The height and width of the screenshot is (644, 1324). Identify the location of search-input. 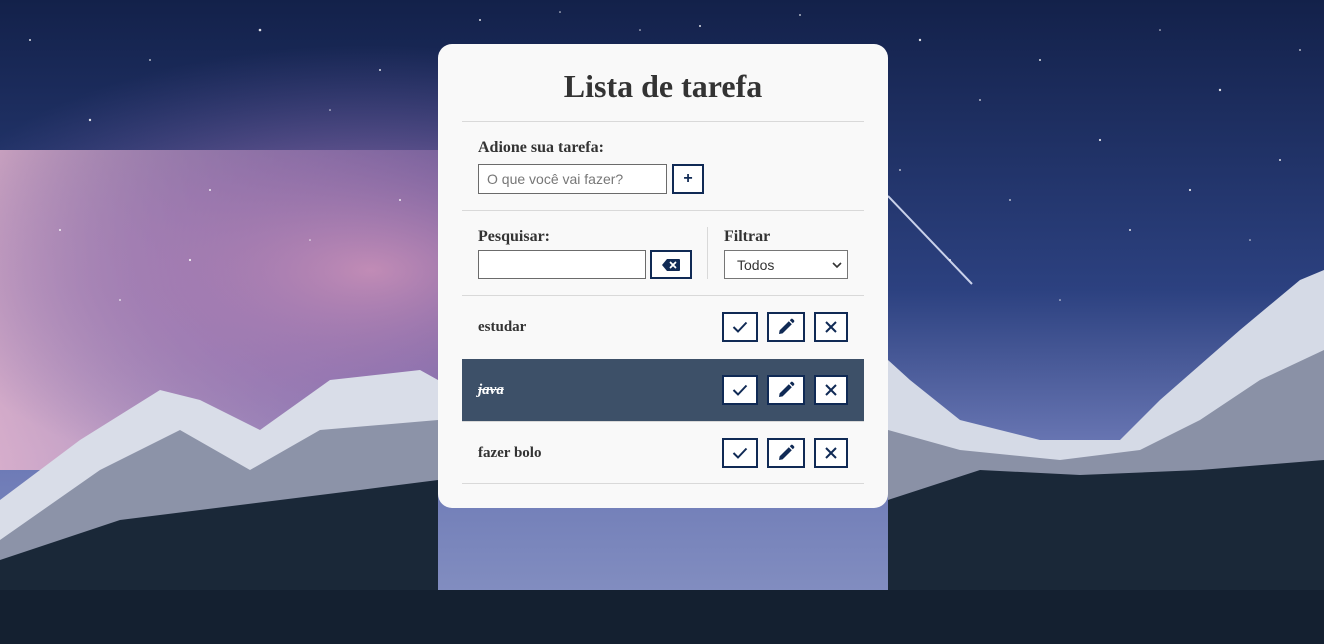
(562, 264).